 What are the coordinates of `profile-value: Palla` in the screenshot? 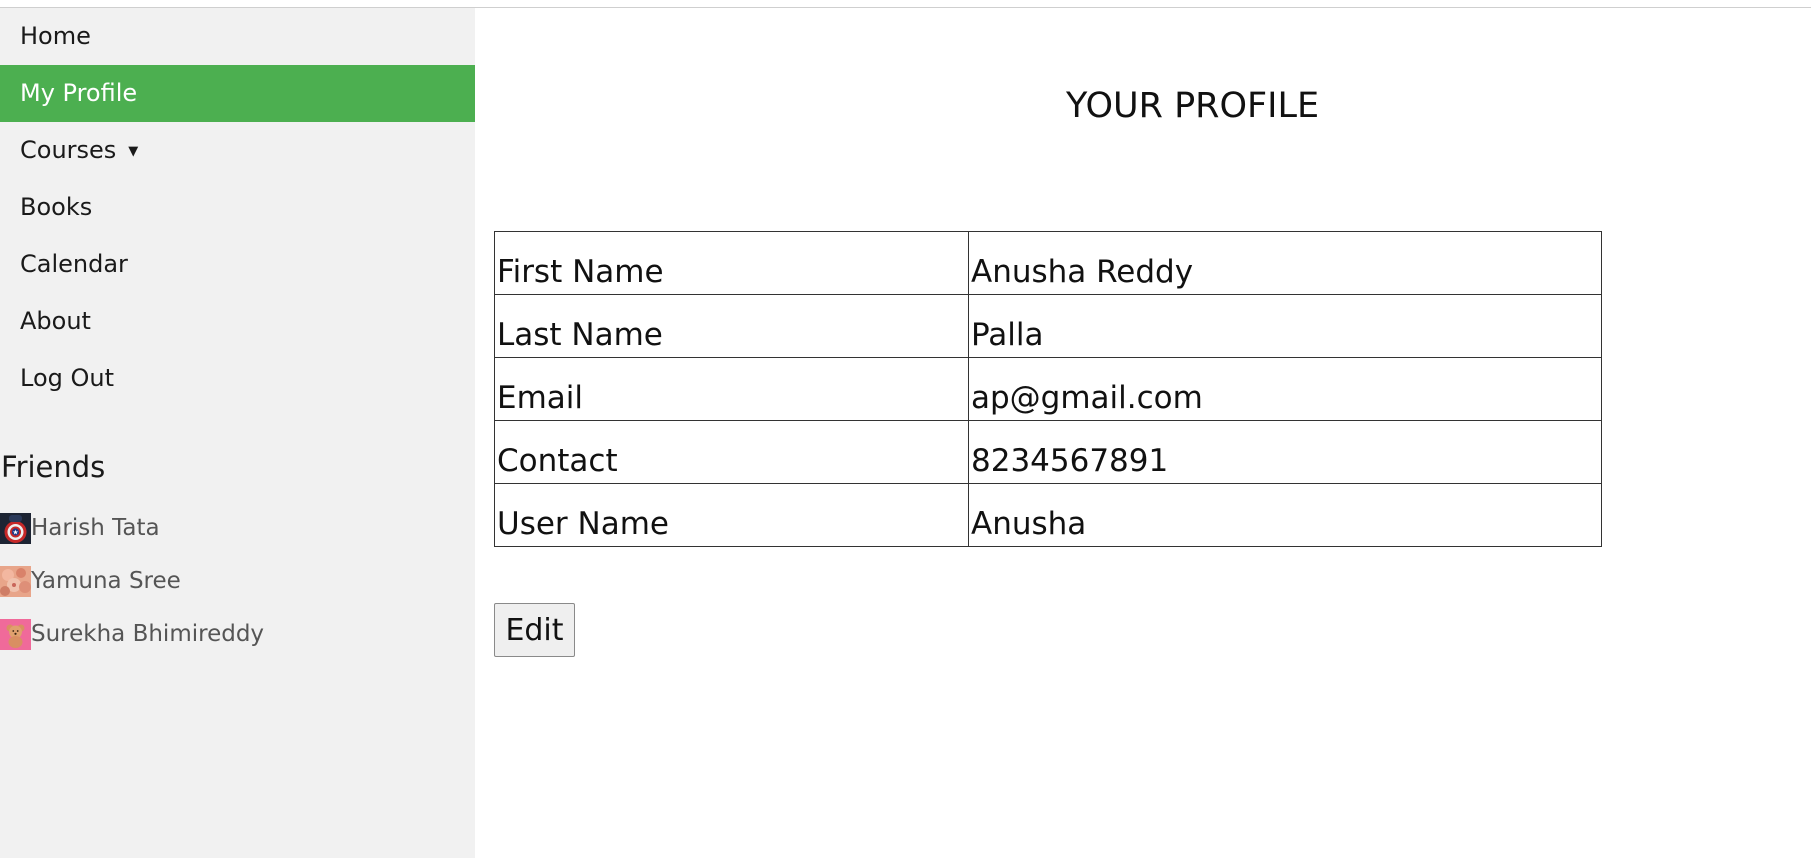 It's located at (1285, 326).